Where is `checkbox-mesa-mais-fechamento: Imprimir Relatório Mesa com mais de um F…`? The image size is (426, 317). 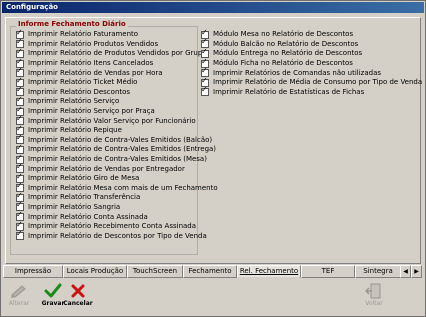
checkbox-mesa-mais-fechamento: Imprimir Relatório Mesa com mais de um F… is located at coordinates (117, 187).